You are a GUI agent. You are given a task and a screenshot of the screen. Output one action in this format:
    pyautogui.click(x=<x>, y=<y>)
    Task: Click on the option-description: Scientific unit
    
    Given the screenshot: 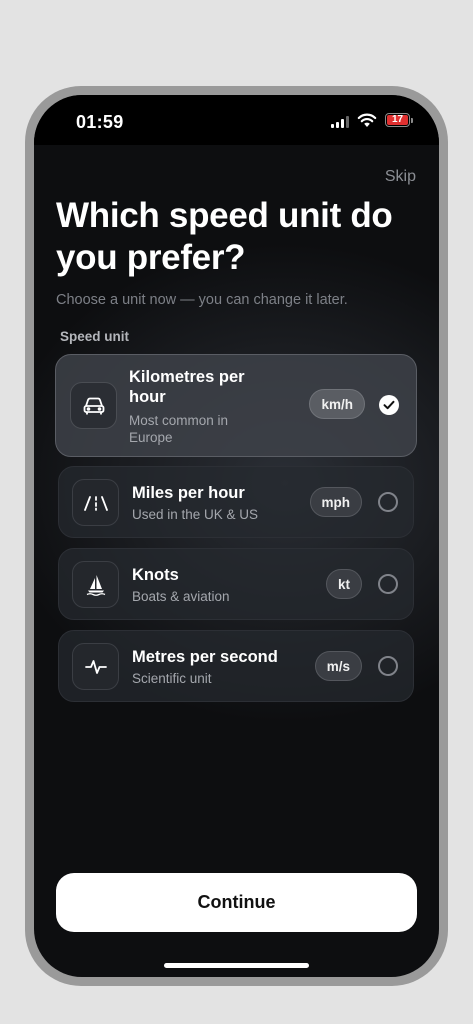 What is the action you would take?
    pyautogui.click(x=172, y=678)
    